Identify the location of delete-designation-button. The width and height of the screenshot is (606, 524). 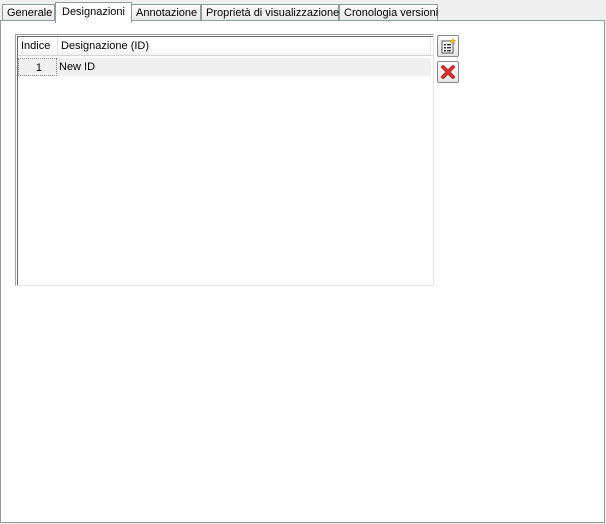
(448, 72).